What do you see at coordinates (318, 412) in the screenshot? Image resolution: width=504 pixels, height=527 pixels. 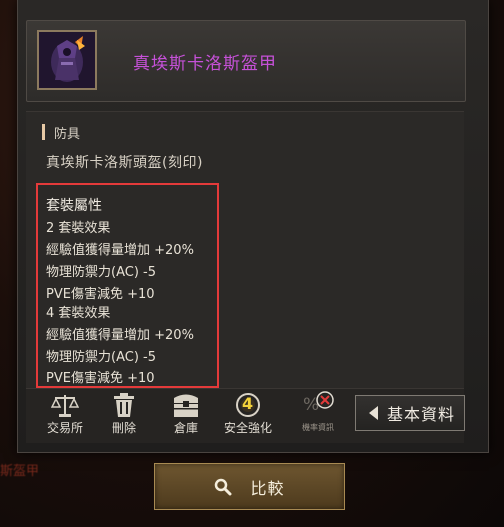 I see `probability-info-button: % 機率資訊` at bounding box center [318, 412].